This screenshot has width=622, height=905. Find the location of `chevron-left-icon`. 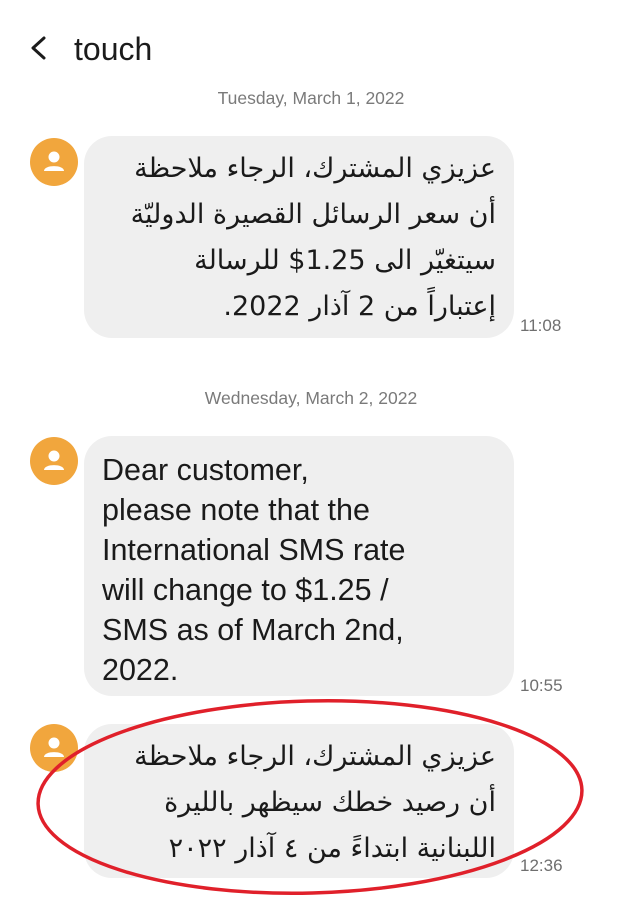

chevron-left-icon is located at coordinates (38, 48).